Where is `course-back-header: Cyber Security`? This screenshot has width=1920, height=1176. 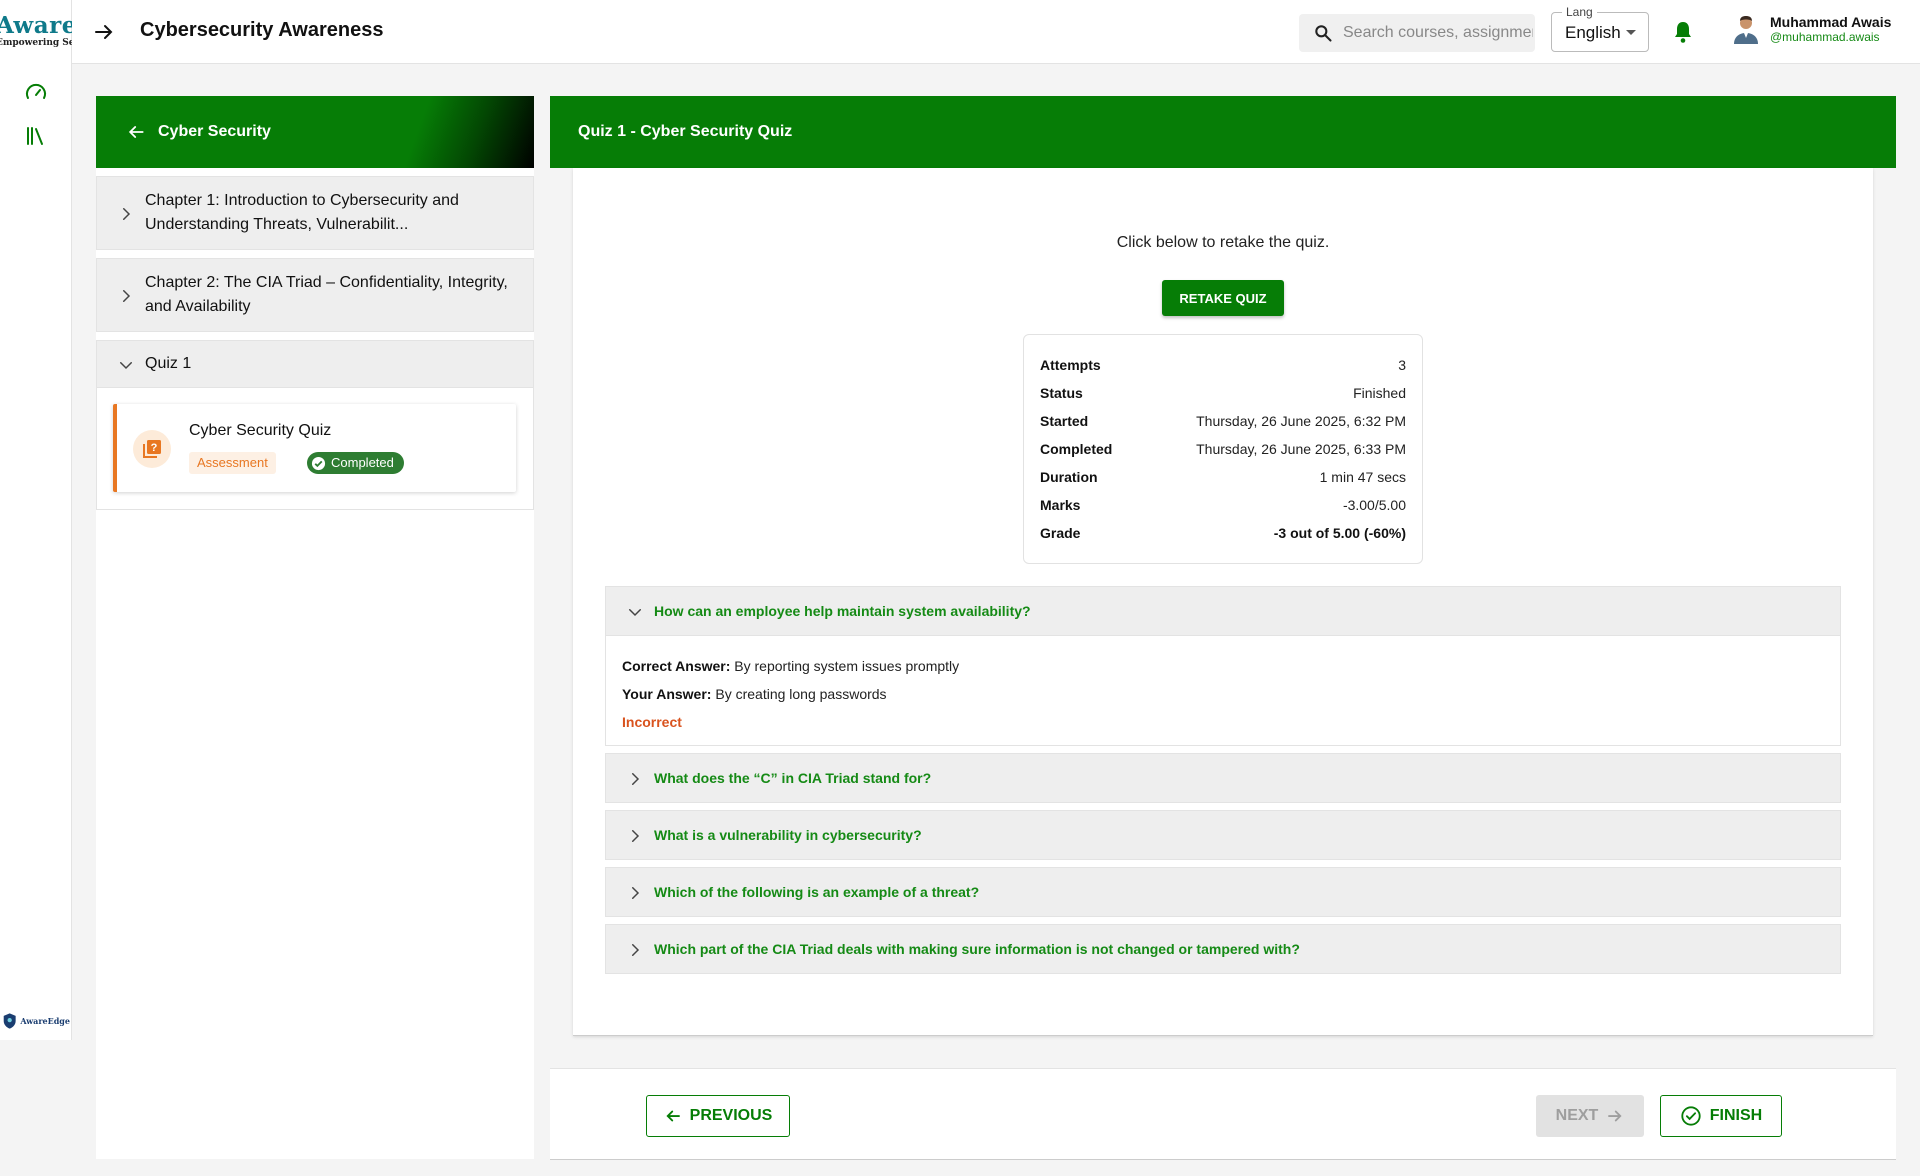
course-back-header: Cyber Security is located at coordinates (315, 132).